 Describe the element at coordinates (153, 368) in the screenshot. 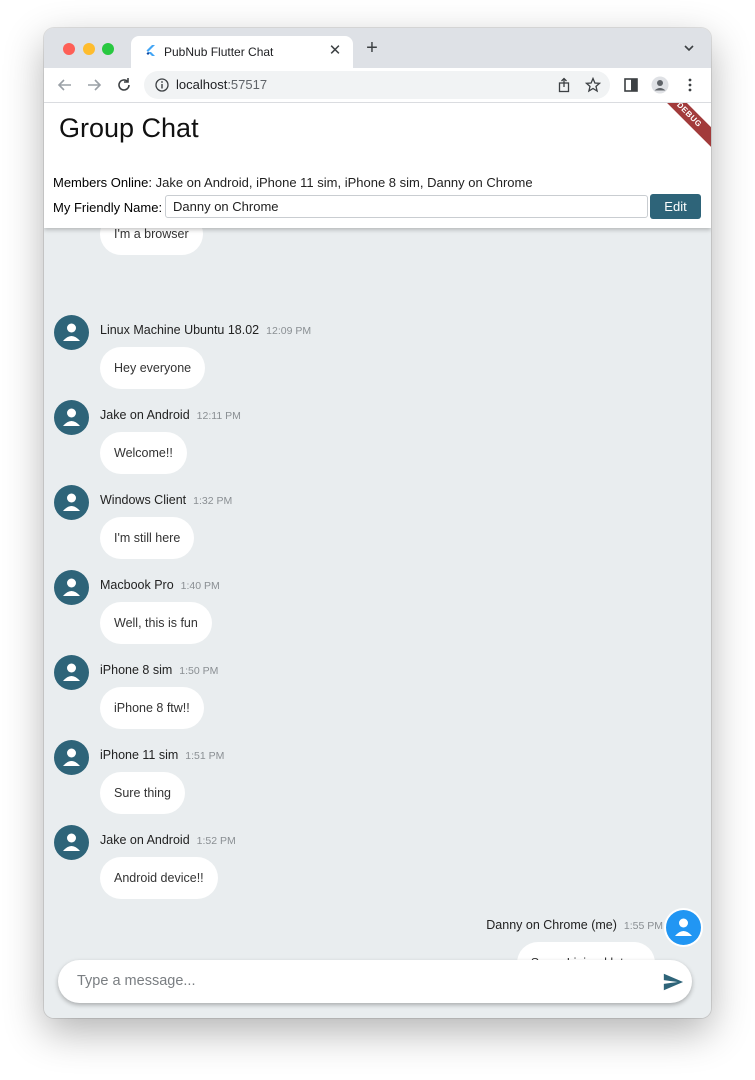

I see `message-bubble: Hey everyone` at that location.